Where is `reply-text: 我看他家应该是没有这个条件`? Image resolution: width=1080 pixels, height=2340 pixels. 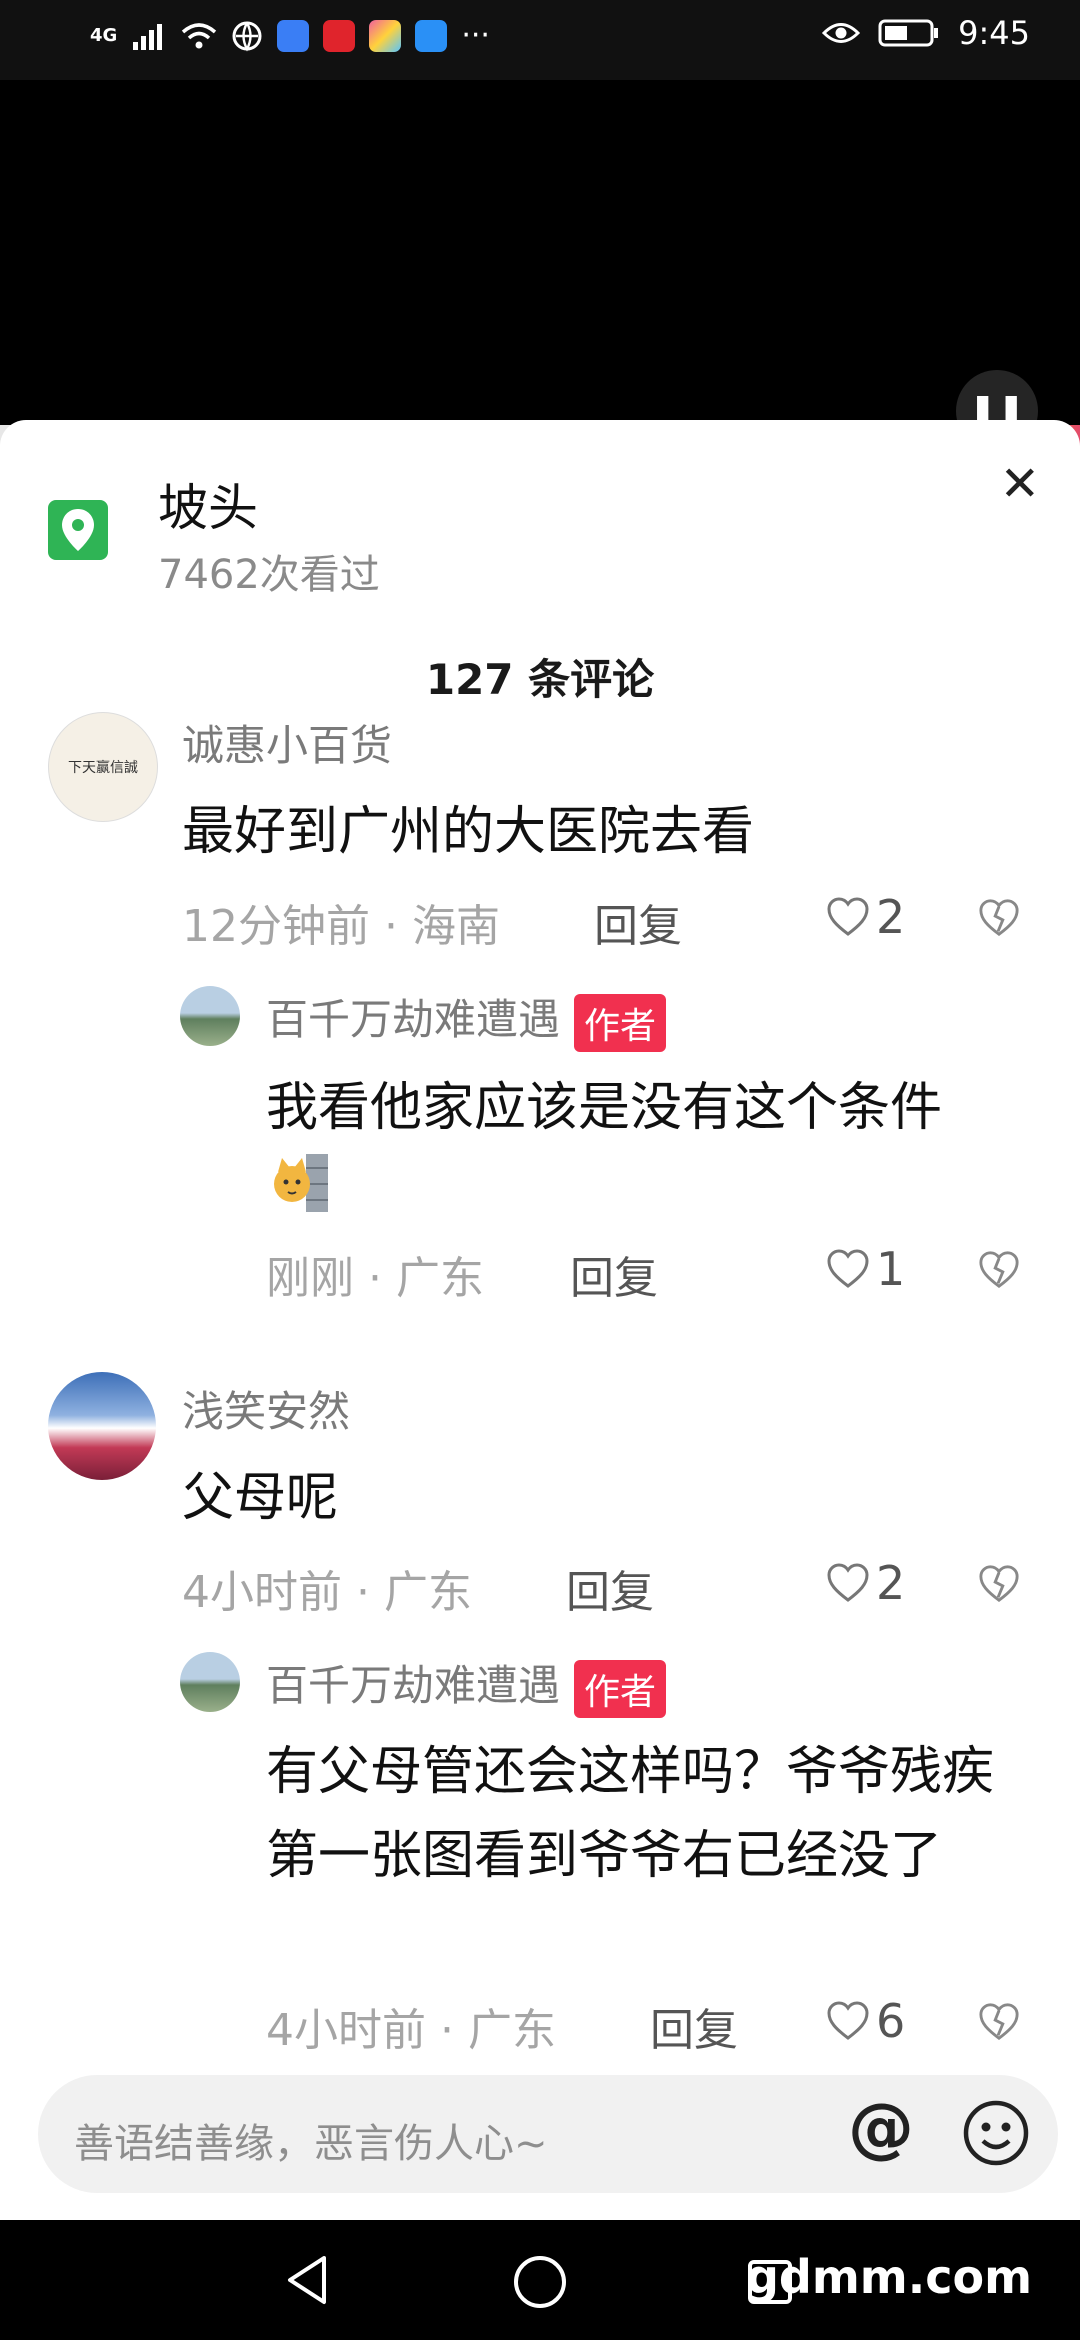 reply-text: 我看他家应该是没有这个条件 is located at coordinates (604, 1108).